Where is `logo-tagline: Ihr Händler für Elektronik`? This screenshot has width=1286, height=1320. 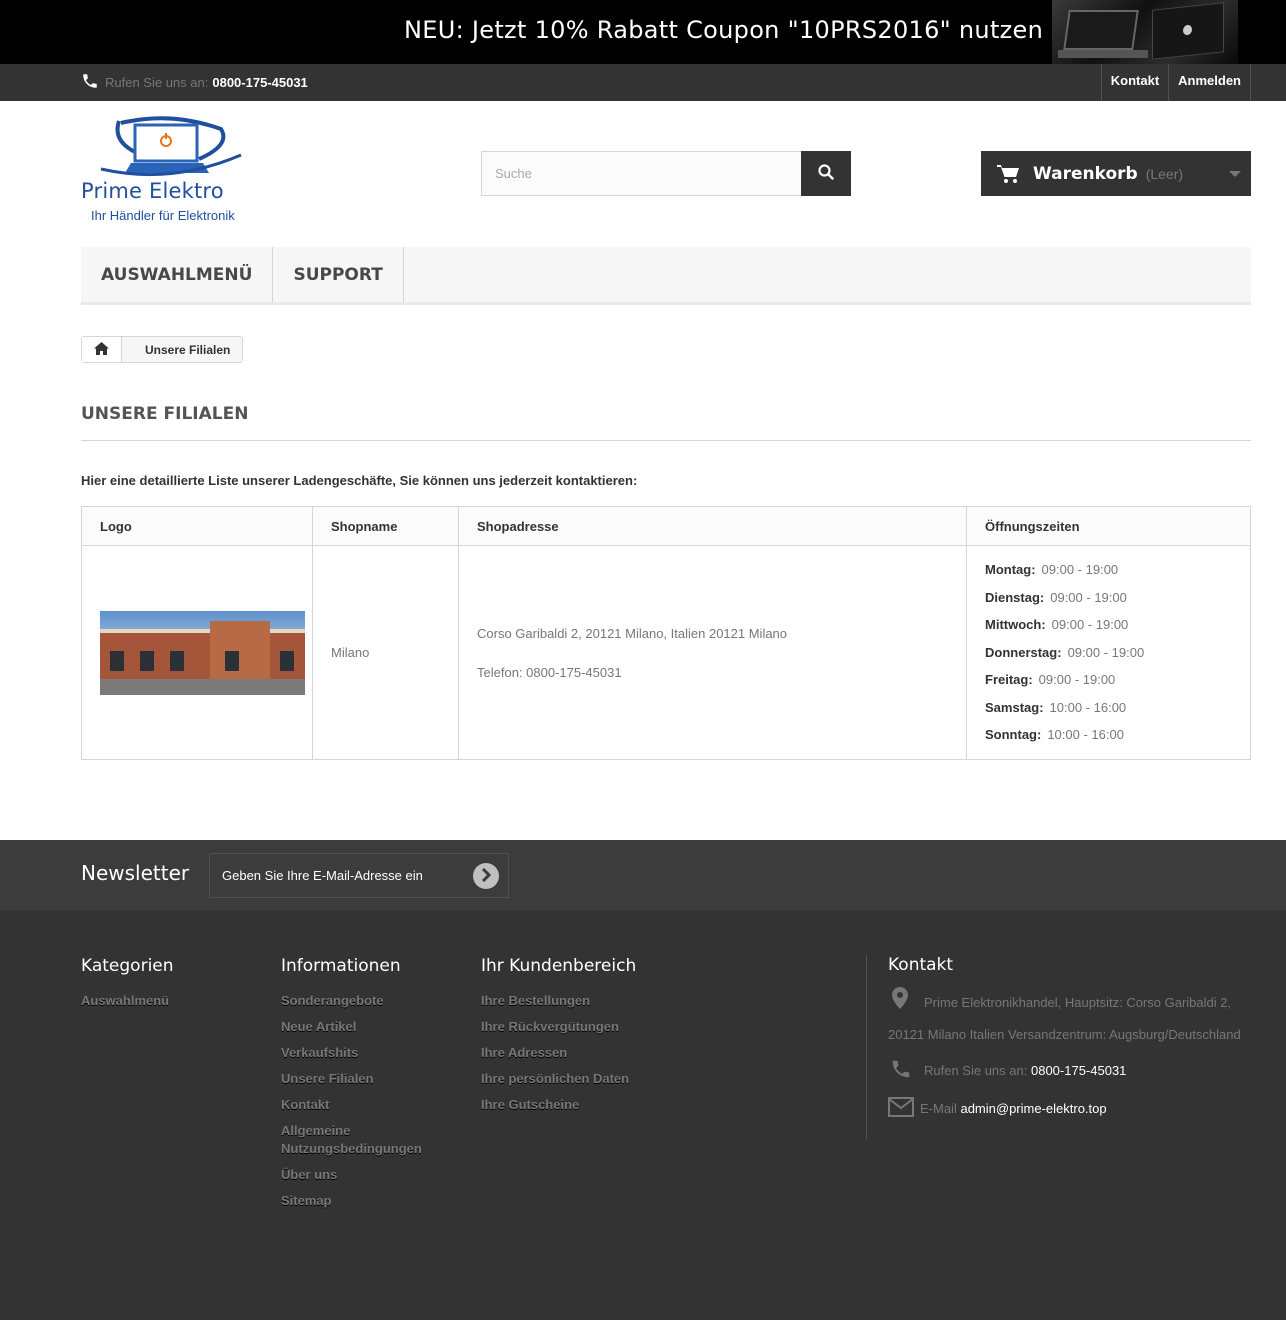 logo-tagline: Ihr Händler für Elektronik is located at coordinates (163, 215).